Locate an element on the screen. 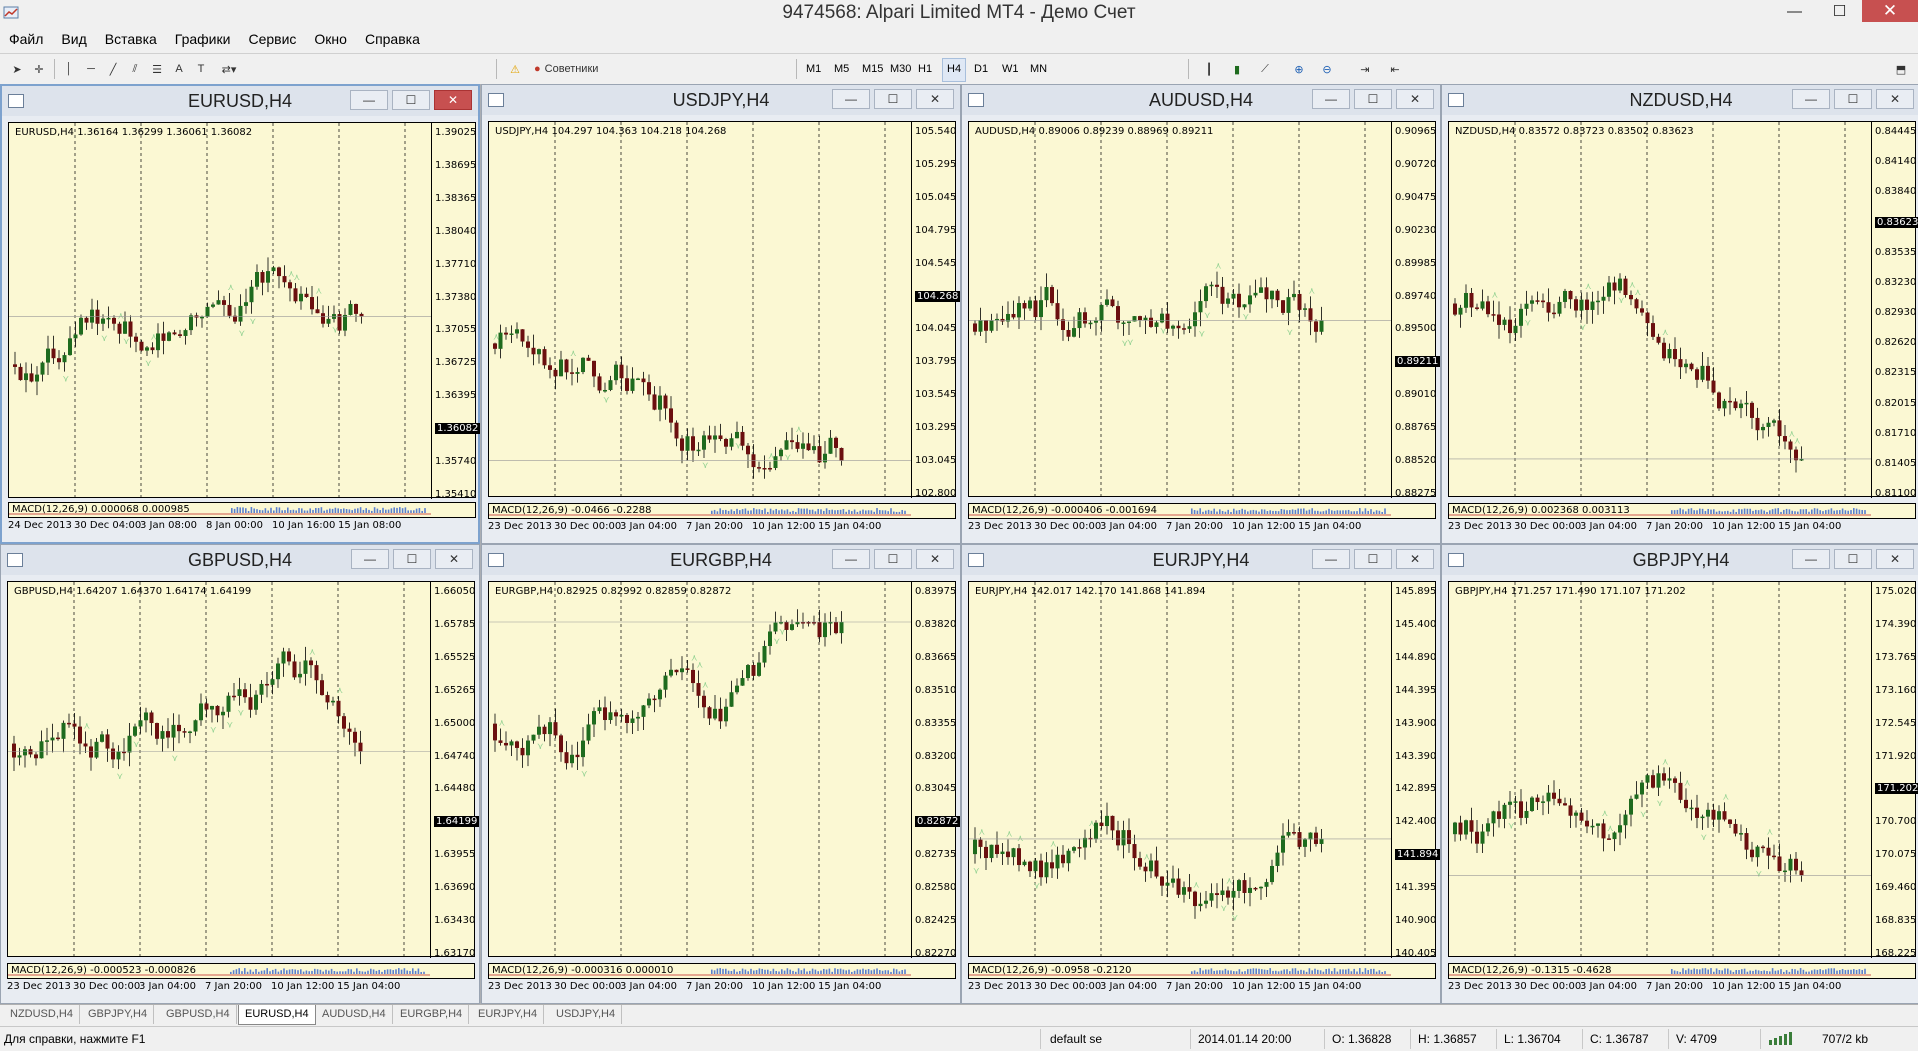 This screenshot has height=1051, width=1918. timeframe-h1: H1 is located at coordinates (925, 69).